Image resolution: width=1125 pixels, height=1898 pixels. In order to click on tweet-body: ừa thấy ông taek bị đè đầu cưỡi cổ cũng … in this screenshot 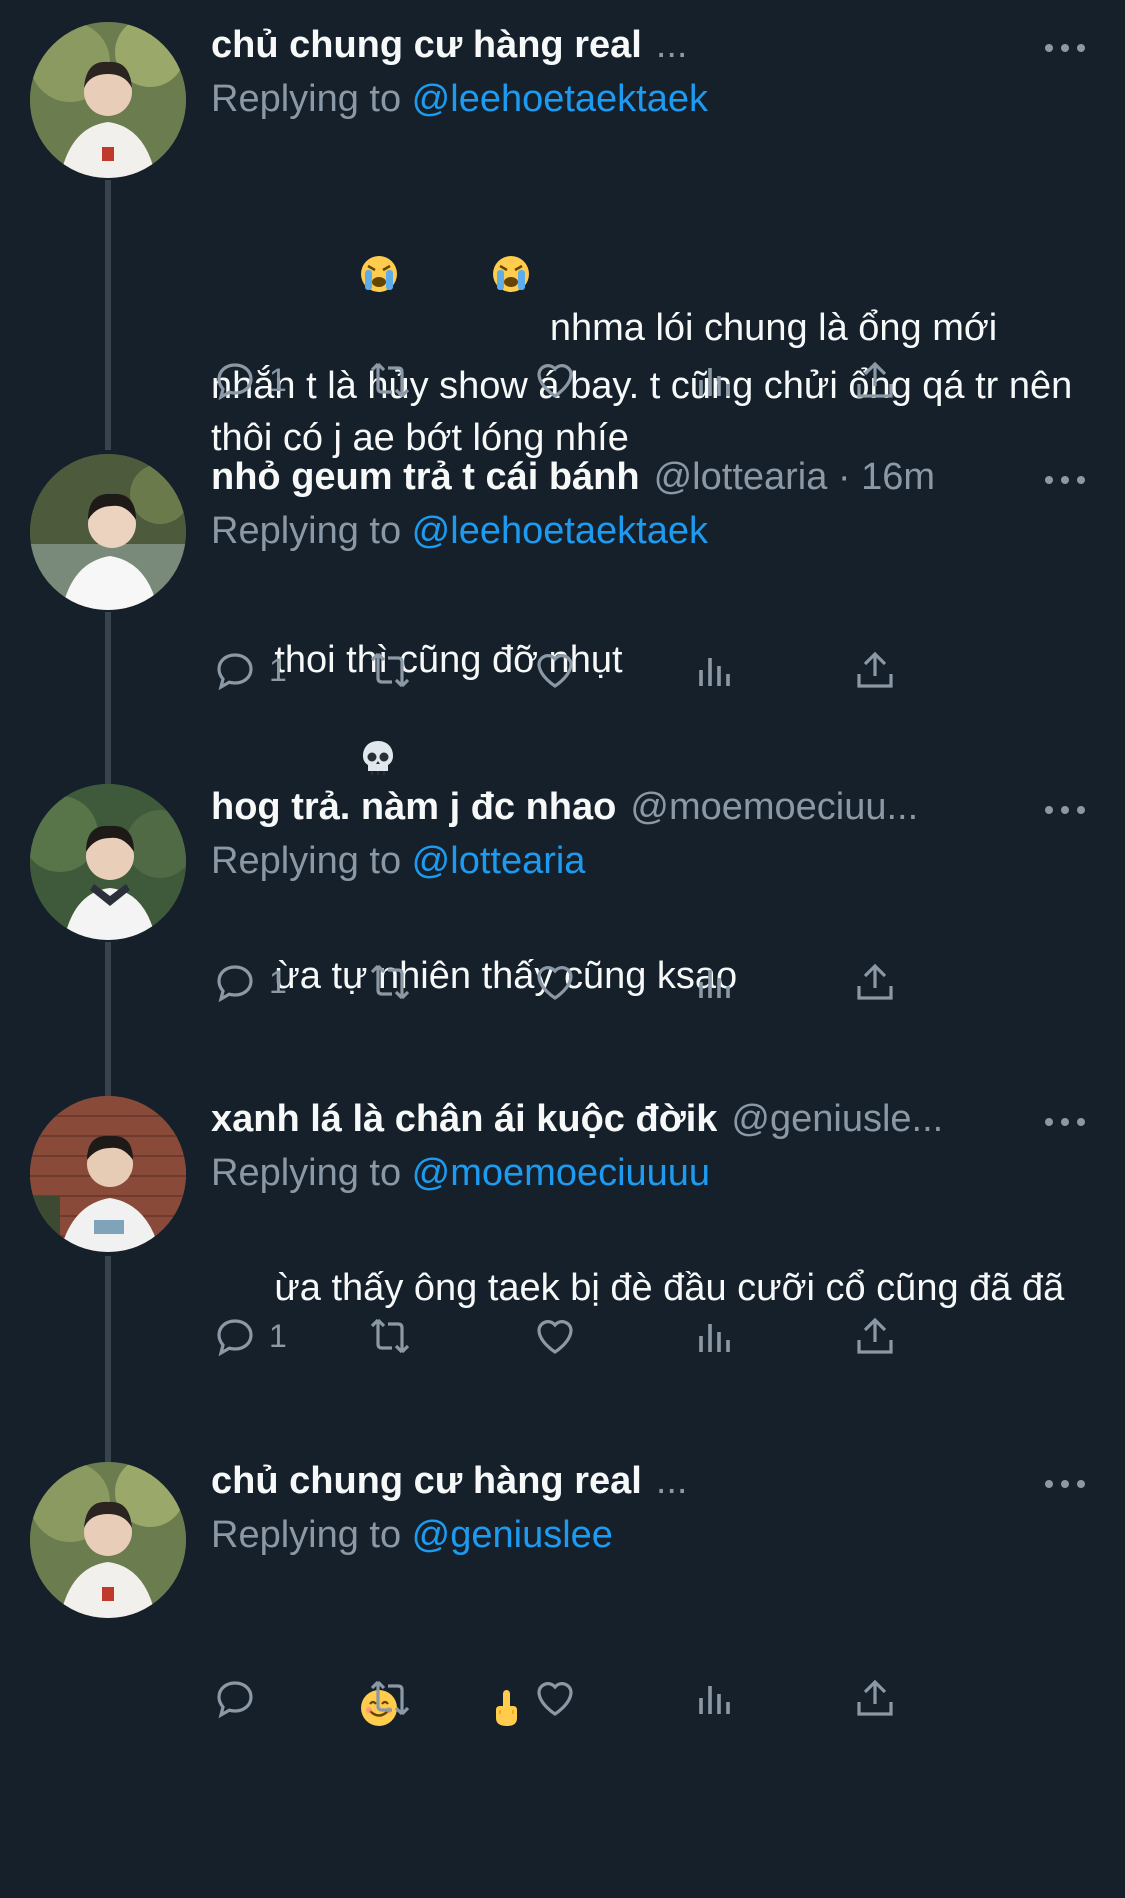, I will do `click(669, 1288)`.